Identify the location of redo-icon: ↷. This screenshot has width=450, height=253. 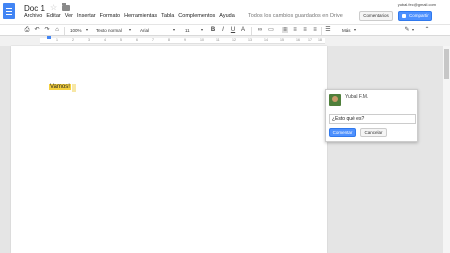
(47, 30).